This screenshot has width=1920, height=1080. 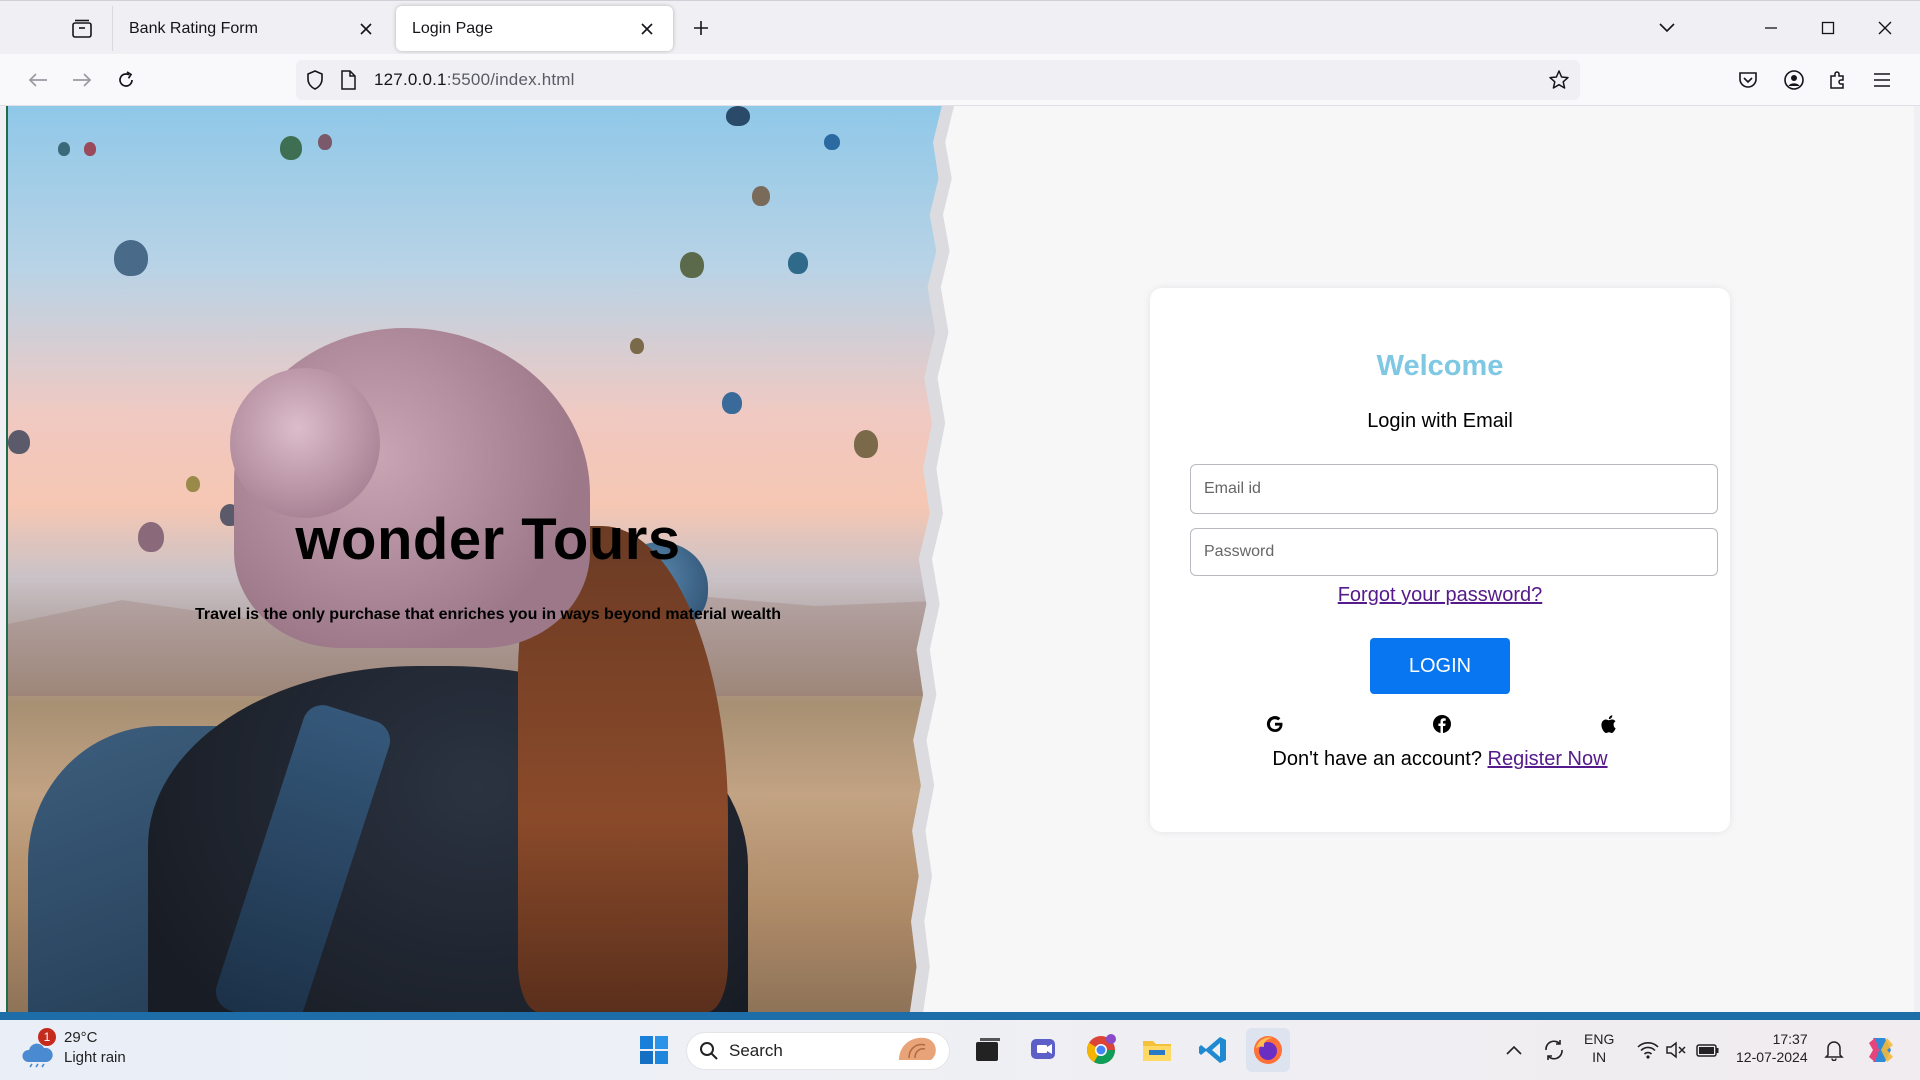 I want to click on copilot-icon, so click(x=1881, y=1050).